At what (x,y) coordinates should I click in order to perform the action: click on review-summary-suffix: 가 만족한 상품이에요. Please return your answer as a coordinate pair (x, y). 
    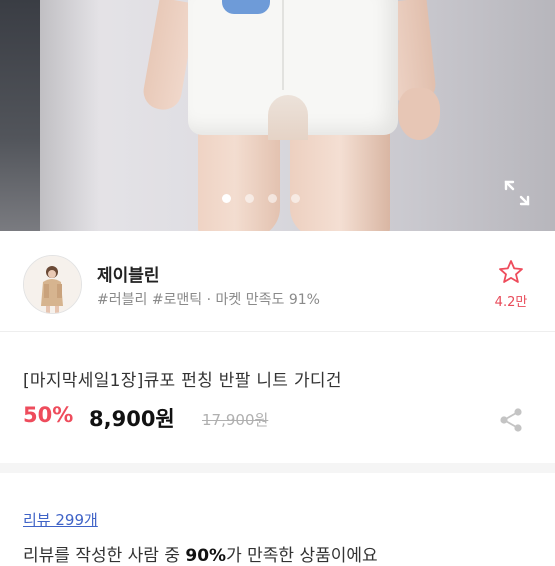
    Looking at the image, I should click on (302, 556).